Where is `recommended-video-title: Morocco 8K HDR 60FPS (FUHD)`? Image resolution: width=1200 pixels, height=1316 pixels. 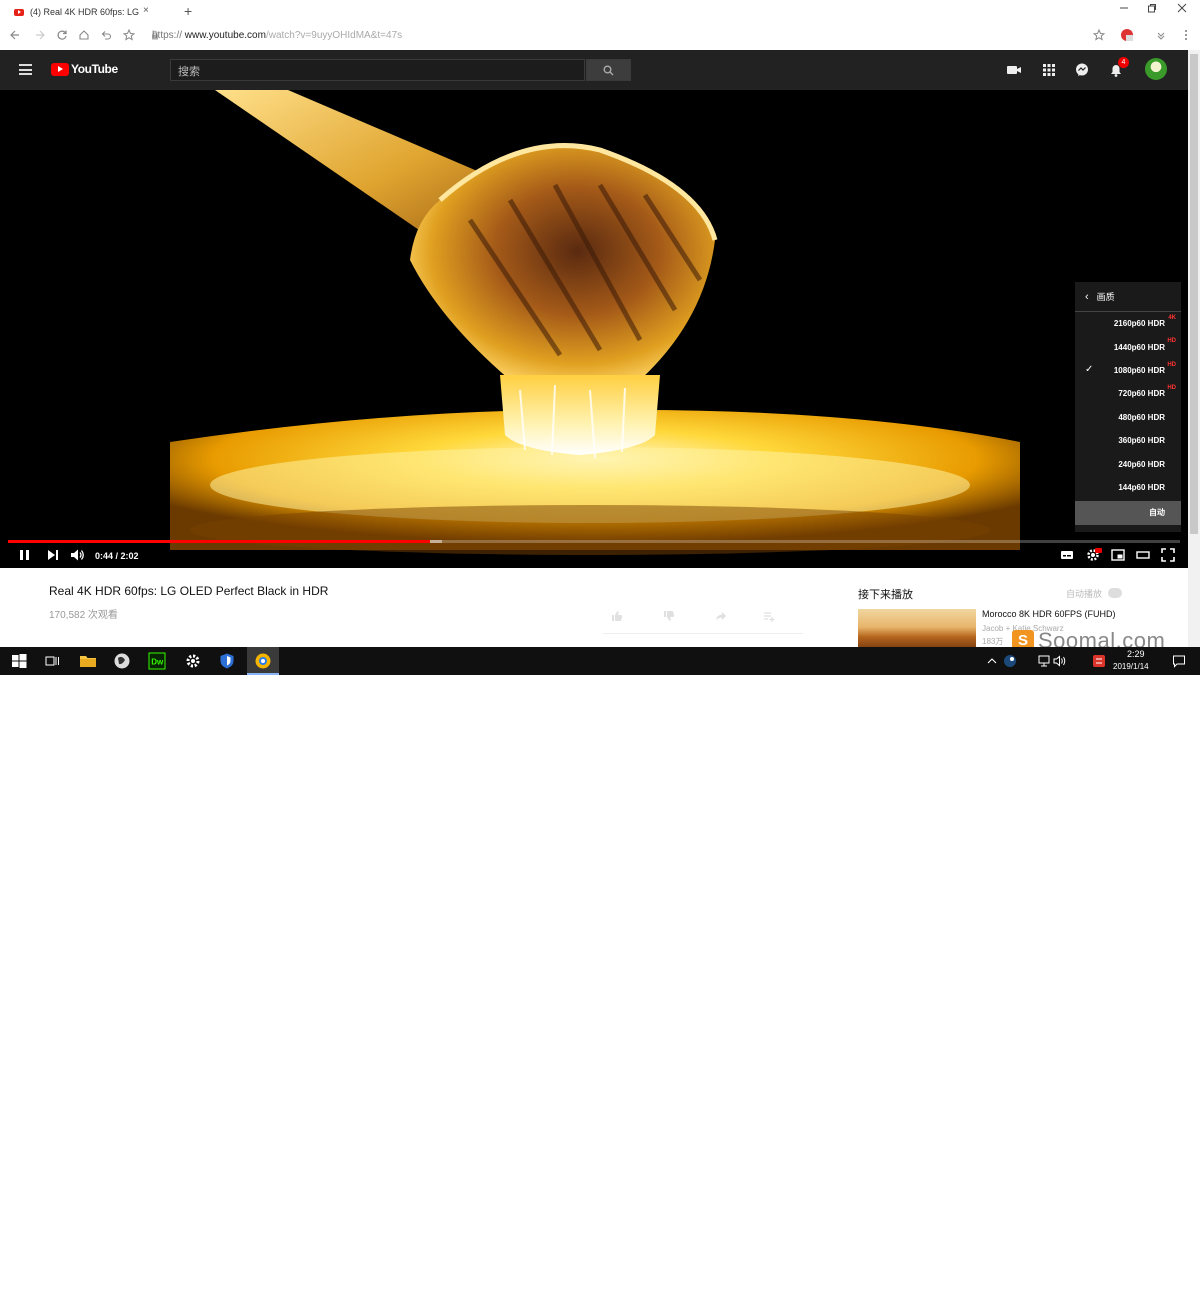
recommended-video-title: Morocco 8K HDR 60FPS (FUHD) is located at coordinates (1049, 614).